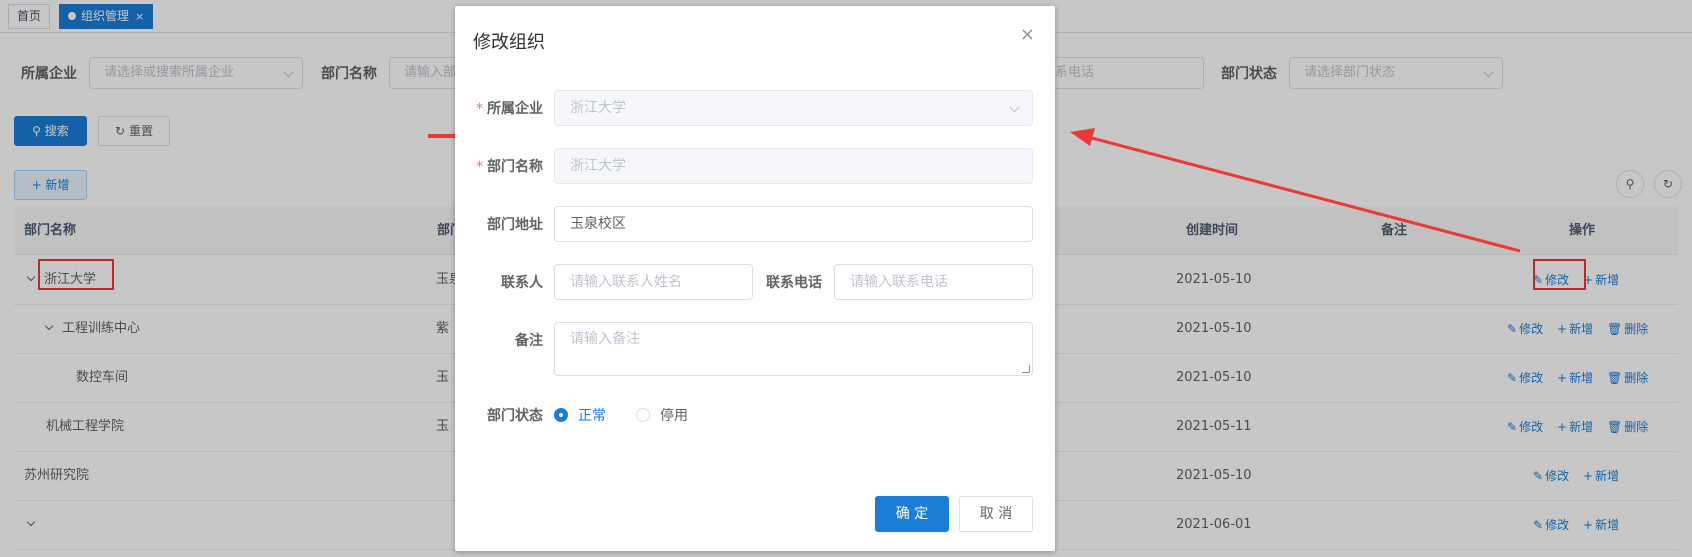 Image resolution: width=1692 pixels, height=557 pixels. Describe the element at coordinates (1014, 107) in the screenshot. I see `chevron-down-icon` at that location.